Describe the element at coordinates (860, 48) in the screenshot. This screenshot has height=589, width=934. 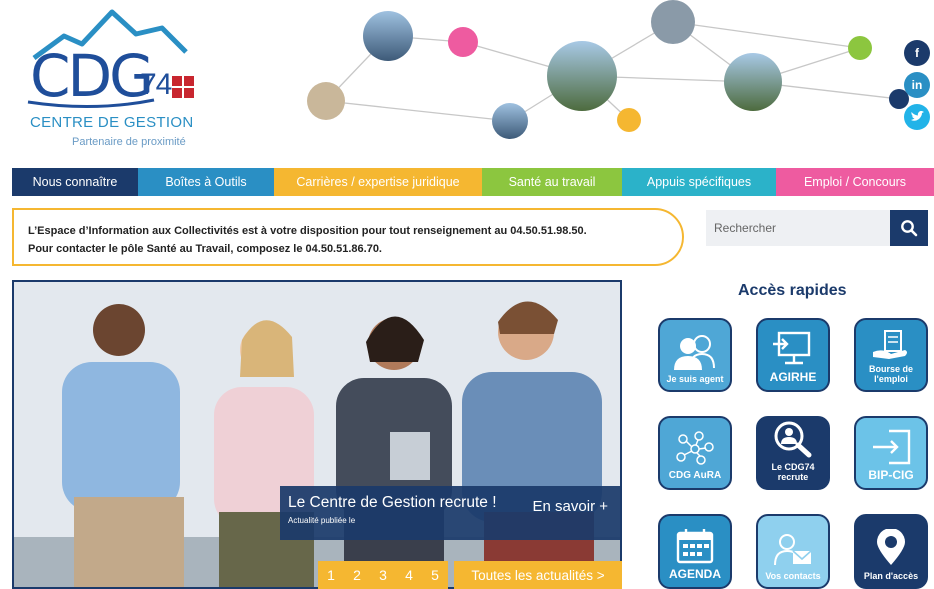
I see `green-dot` at that location.